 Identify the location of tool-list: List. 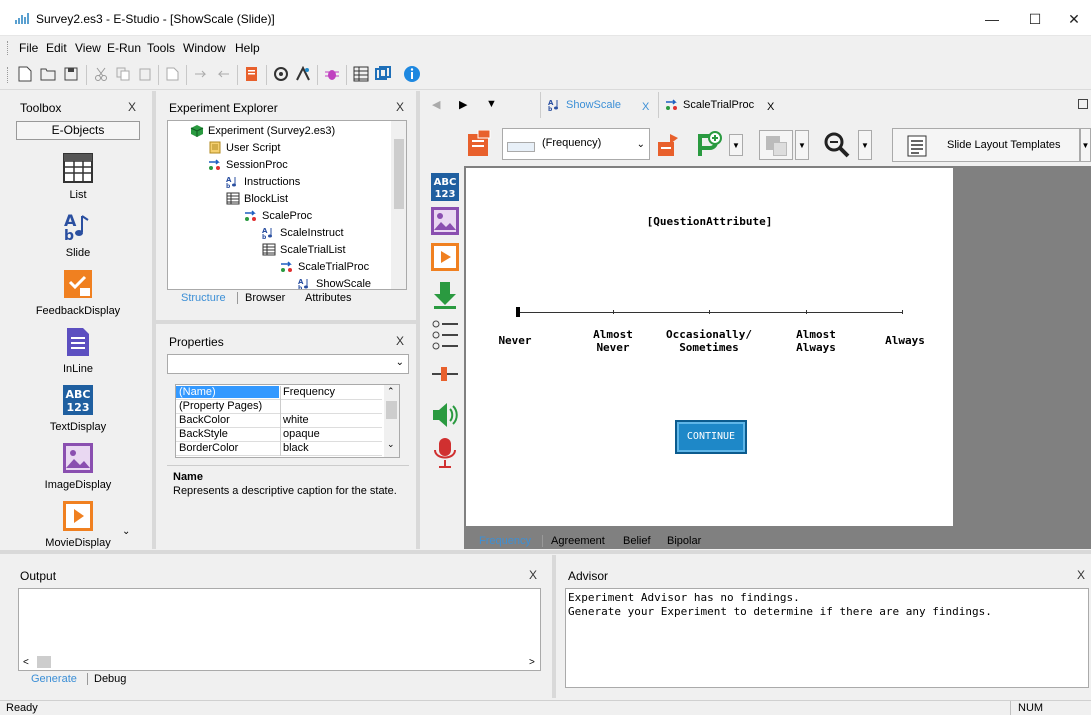
(78, 176).